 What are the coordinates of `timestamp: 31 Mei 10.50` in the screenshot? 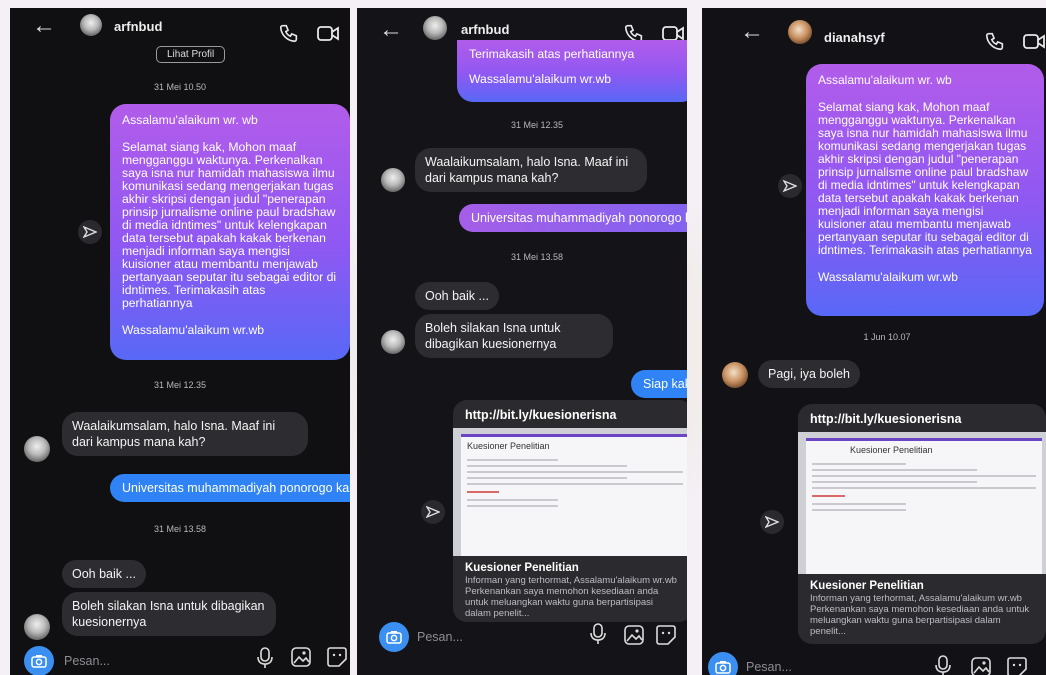 It's located at (180, 87).